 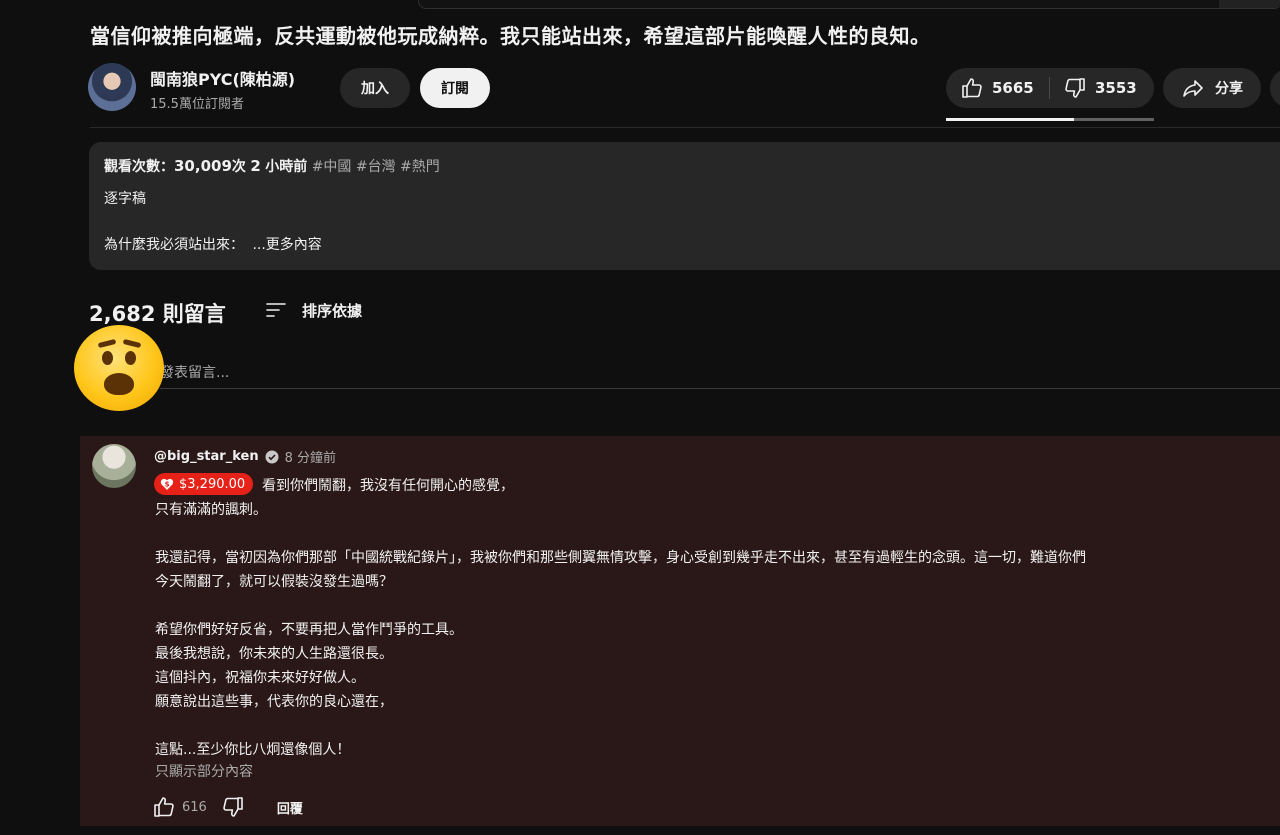 I want to click on read-more-link: 只顯示部分內容, so click(x=204, y=771).